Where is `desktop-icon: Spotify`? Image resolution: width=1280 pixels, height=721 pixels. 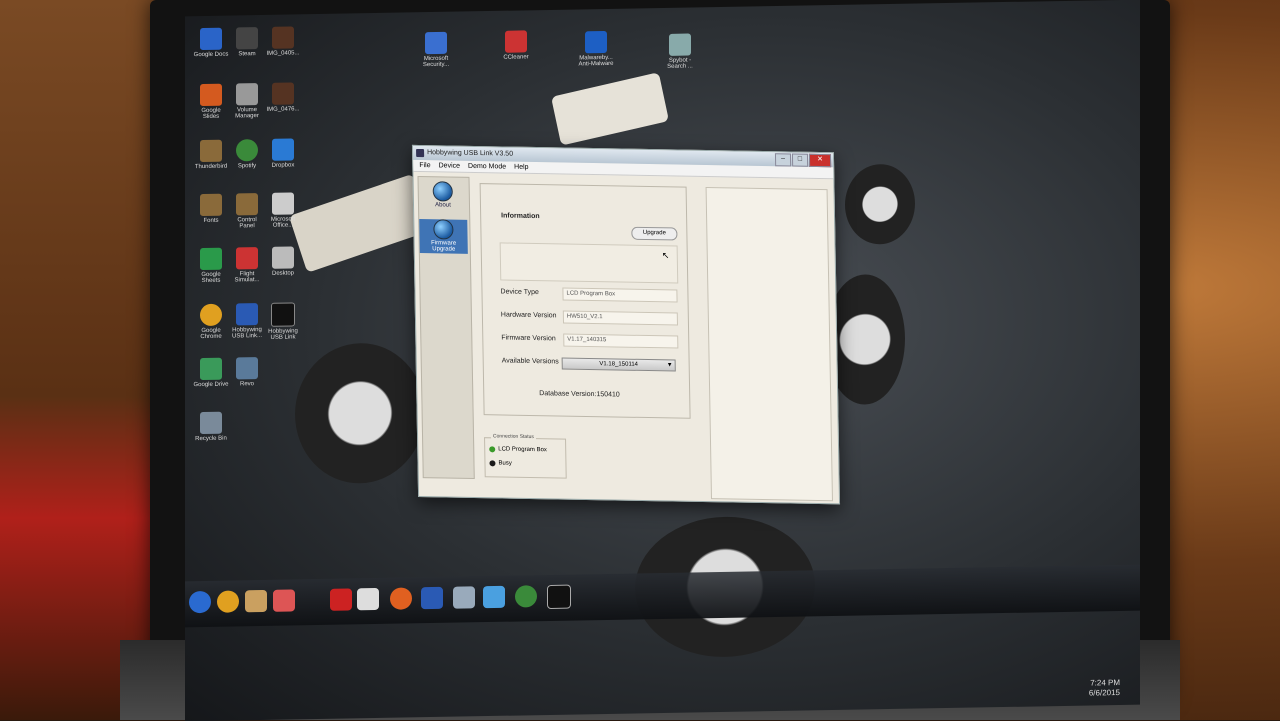
desktop-icon: Spotify is located at coordinates (247, 154).